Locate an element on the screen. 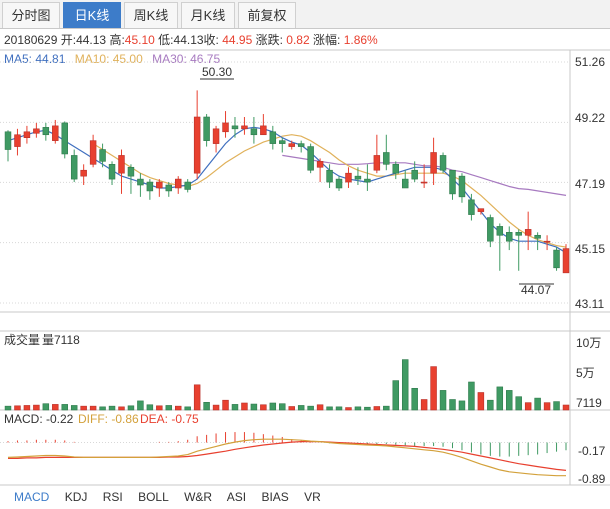  indicator-tab-boll: BOLL is located at coordinates (153, 497).